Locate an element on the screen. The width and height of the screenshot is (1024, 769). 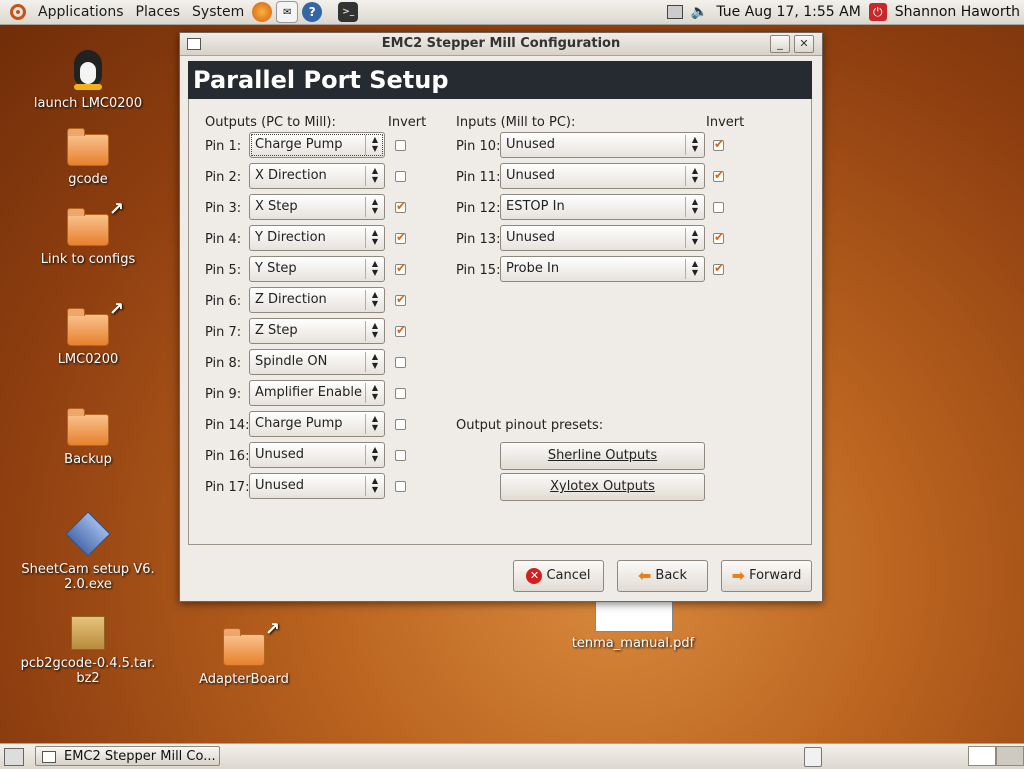
output-pin-label: Pin 16: is located at coordinates (227, 456).